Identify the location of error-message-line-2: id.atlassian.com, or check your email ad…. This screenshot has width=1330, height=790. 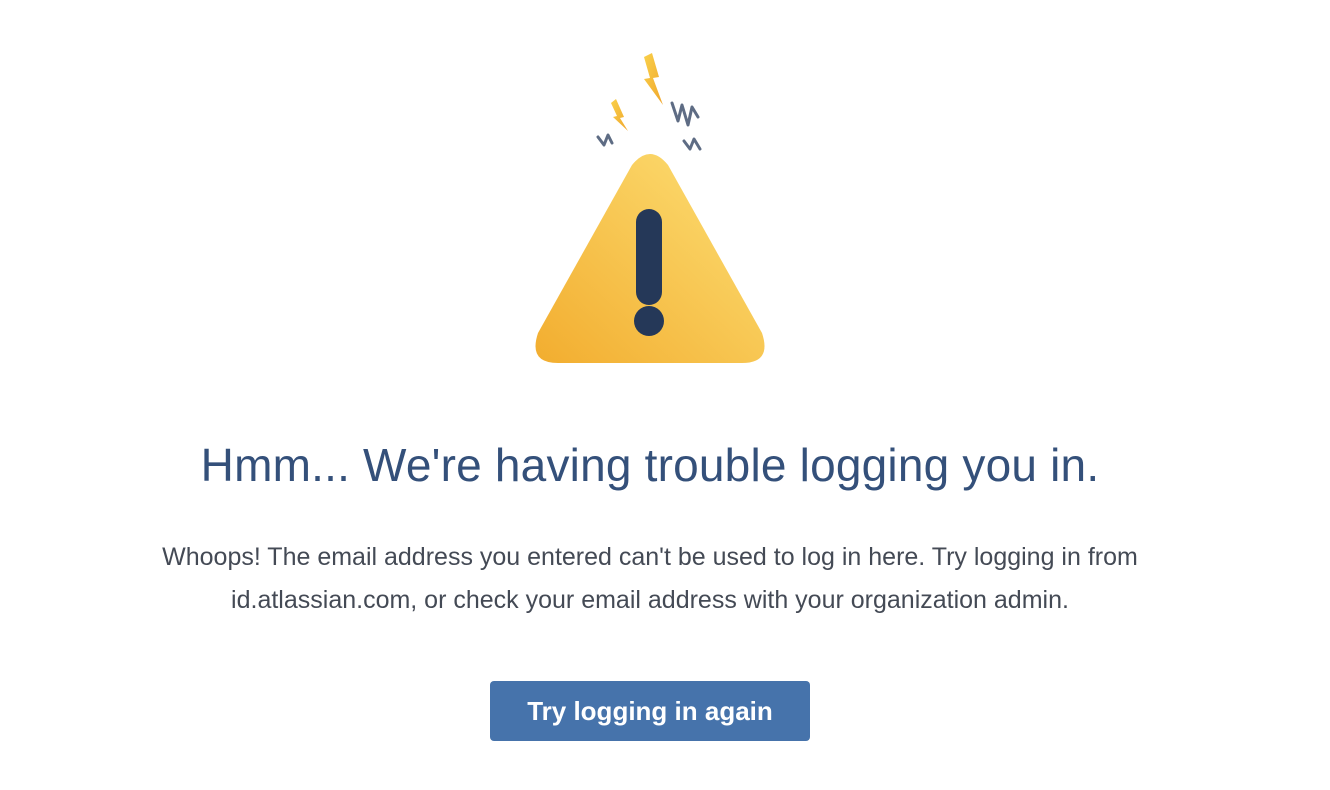
(650, 600).